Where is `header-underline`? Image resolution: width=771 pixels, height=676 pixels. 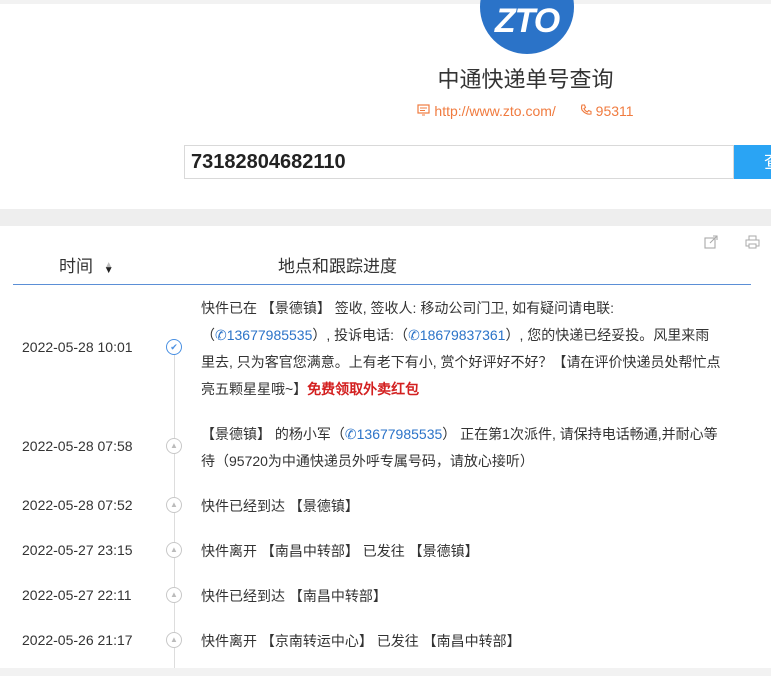
header-underline is located at coordinates (382, 284).